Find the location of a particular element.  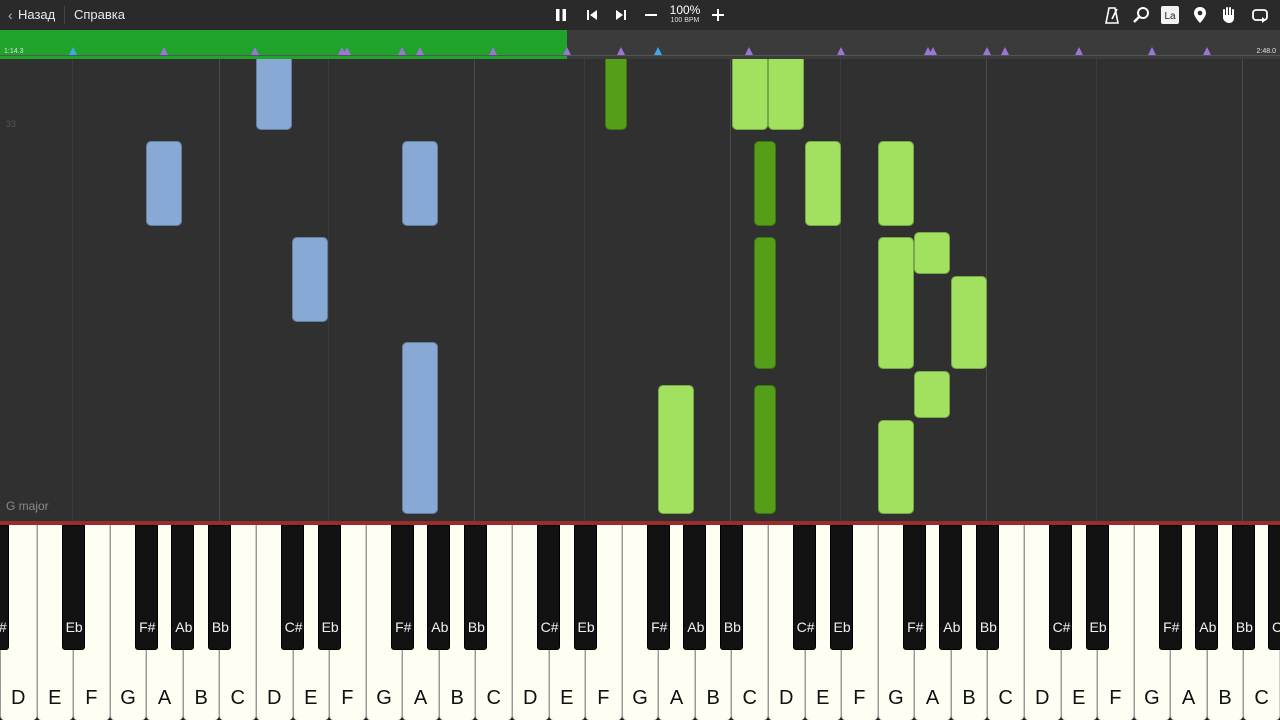

toolbar: ‹ Назад Справка 100% 100 BPM La is located at coordinates (640, 15).